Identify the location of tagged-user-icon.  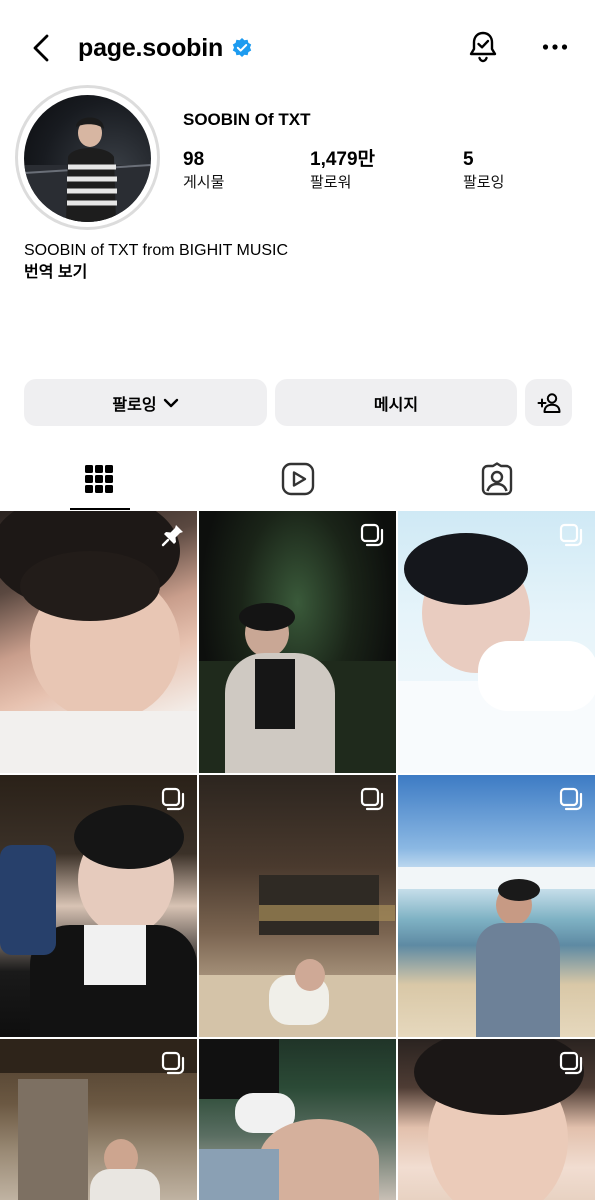
(497, 479).